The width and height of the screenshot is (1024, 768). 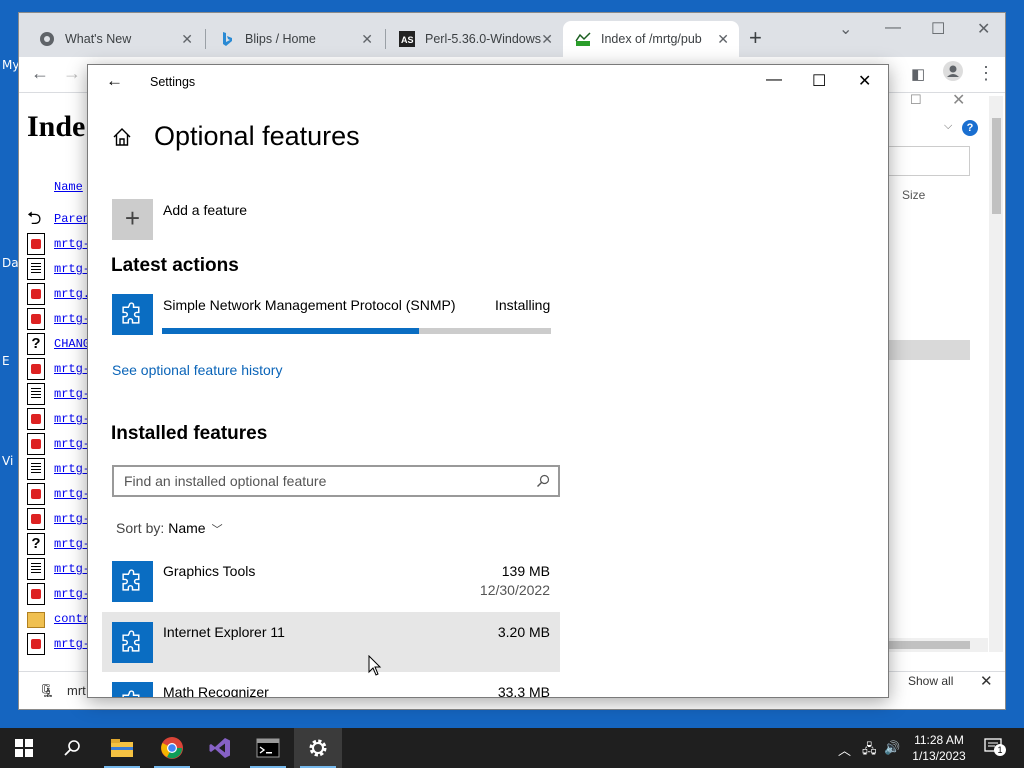 What do you see at coordinates (122, 748) in the screenshot?
I see `taskbar-file-explorer` at bounding box center [122, 748].